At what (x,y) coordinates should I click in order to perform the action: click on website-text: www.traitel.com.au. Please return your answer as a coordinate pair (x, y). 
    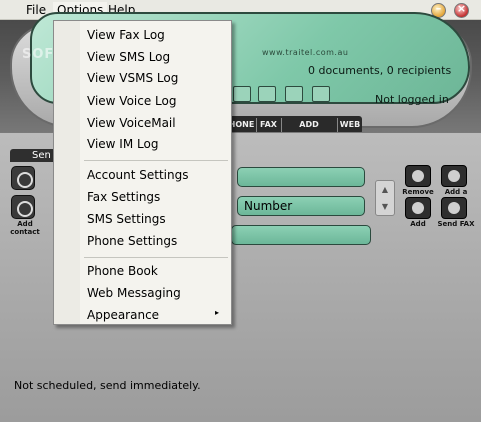
    Looking at the image, I should click on (305, 52).